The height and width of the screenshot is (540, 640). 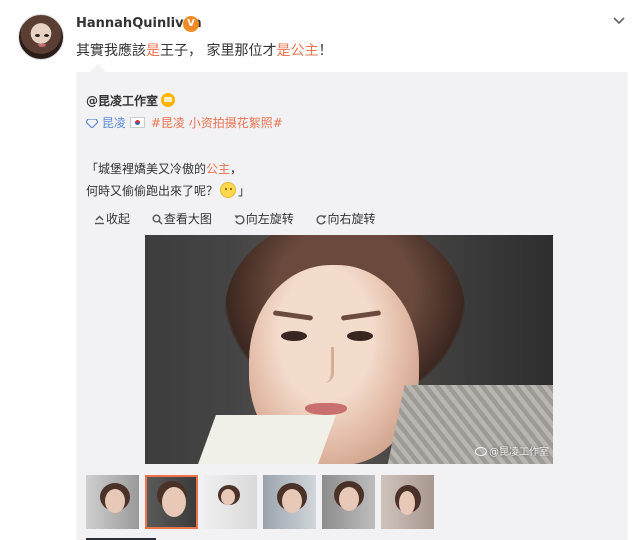 I want to click on rotate-left-icon, so click(x=239, y=220).